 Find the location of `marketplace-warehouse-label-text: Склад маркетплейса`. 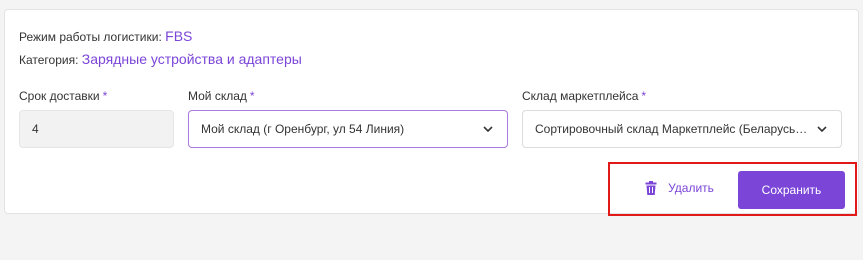

marketplace-warehouse-label-text: Склад маркетплейса is located at coordinates (580, 96).